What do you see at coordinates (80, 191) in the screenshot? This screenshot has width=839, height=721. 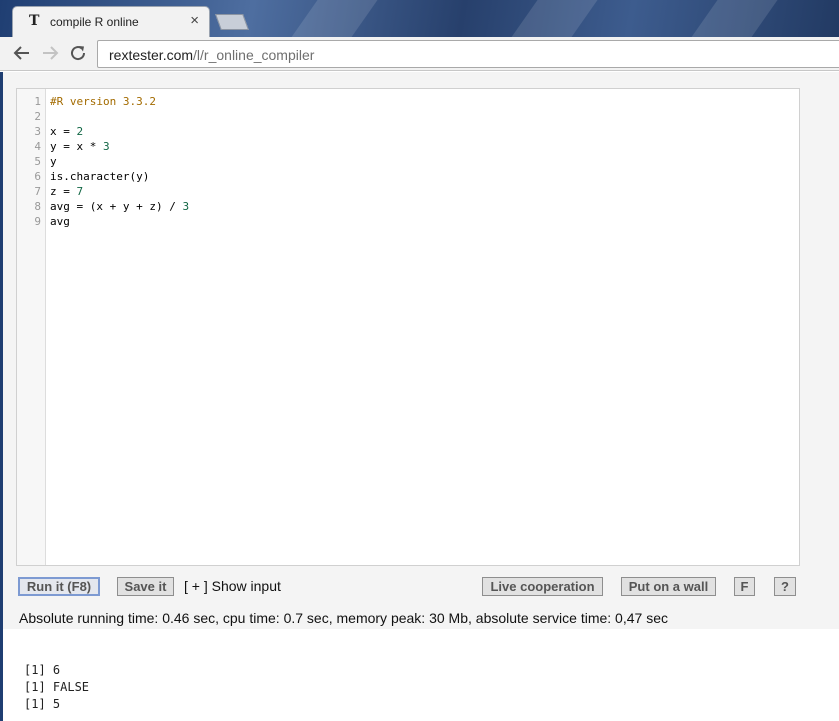 I see `numeric-literal: 7` at bounding box center [80, 191].